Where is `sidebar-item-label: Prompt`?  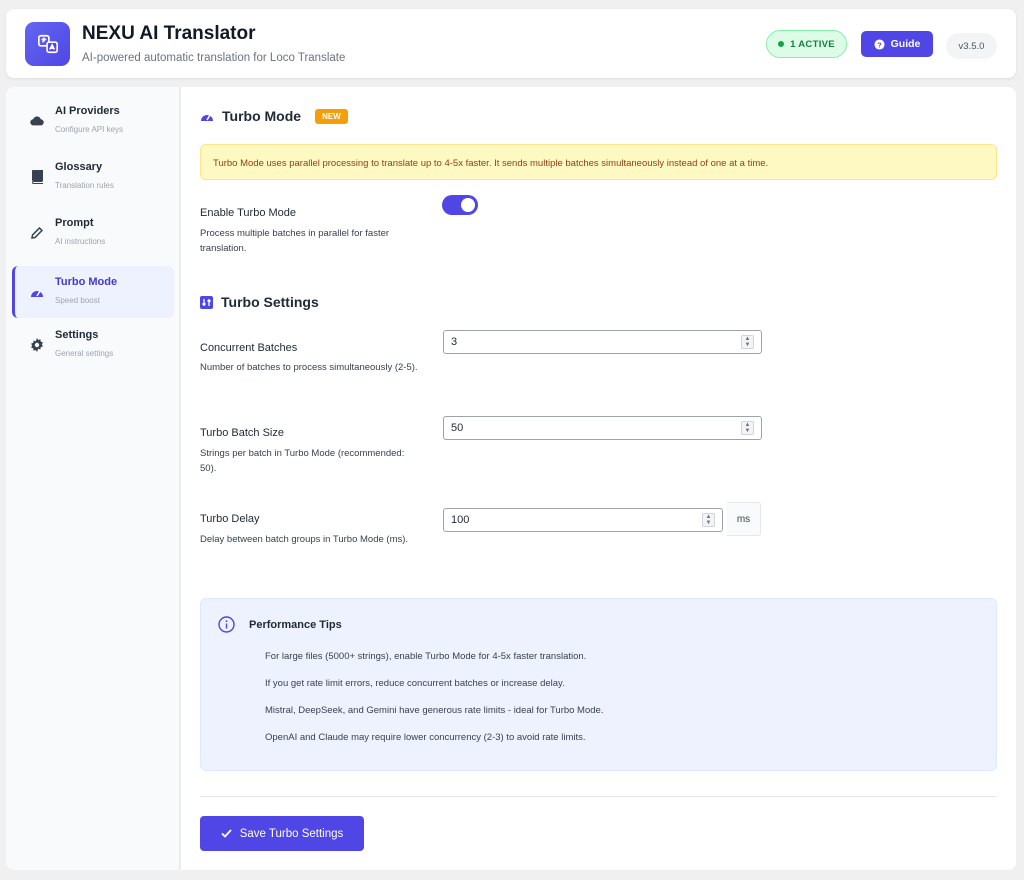
sidebar-item-label: Prompt is located at coordinates (74, 223).